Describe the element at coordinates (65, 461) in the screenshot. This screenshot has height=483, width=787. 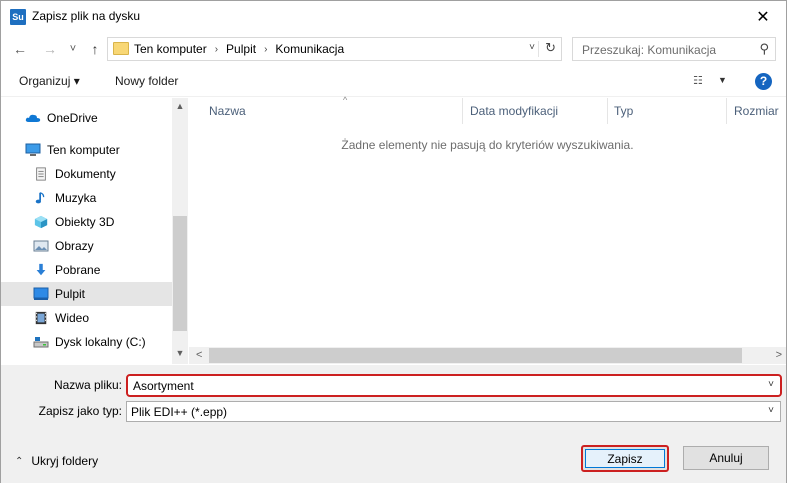
I see `hide-folders-label: Ukryj foldery` at that location.